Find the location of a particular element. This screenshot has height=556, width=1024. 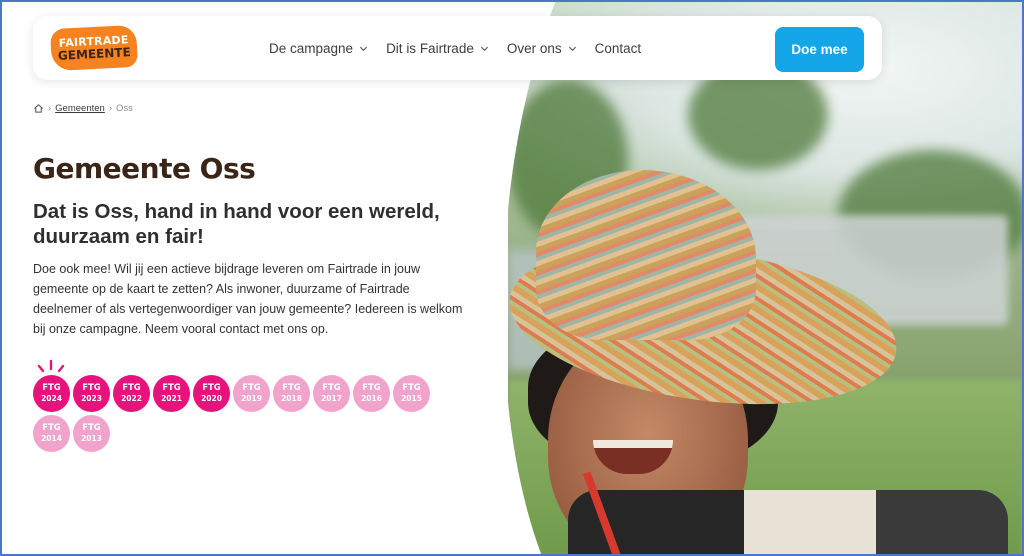

ftg-badge-2020: FTG 2020 is located at coordinates (211, 393).